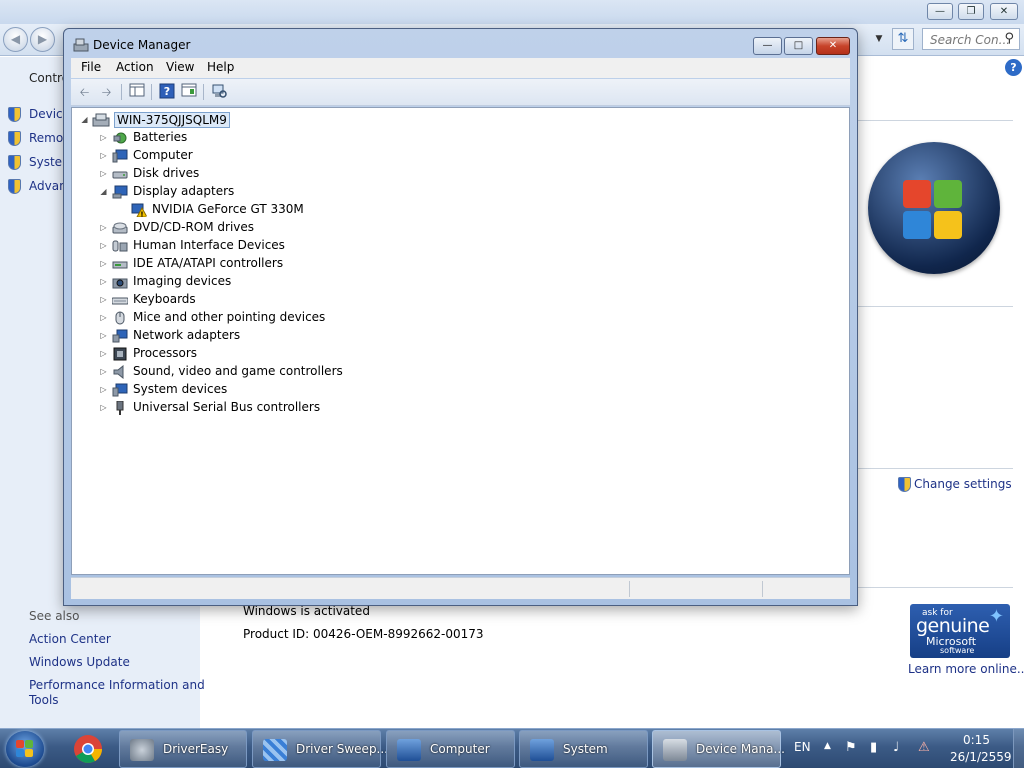 This screenshot has height=768, width=1024. I want to click on clock-date: 26/1/2559, so click(981, 757).